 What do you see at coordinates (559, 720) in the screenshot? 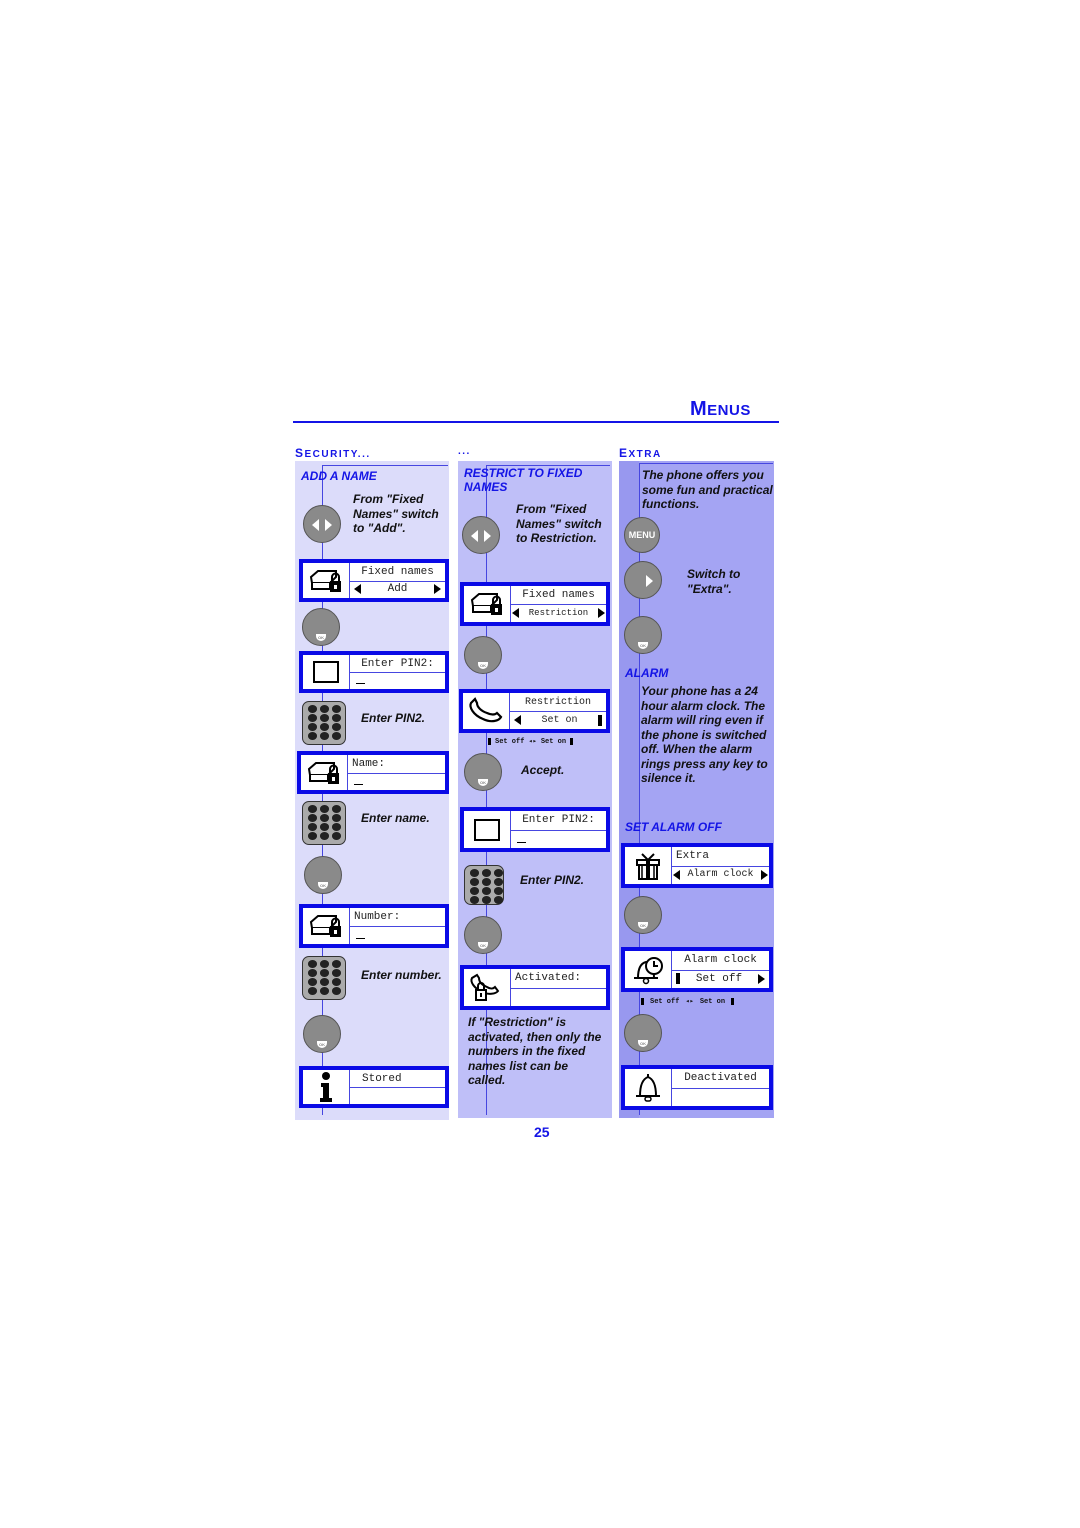
I see `option-label: Set on` at bounding box center [559, 720].